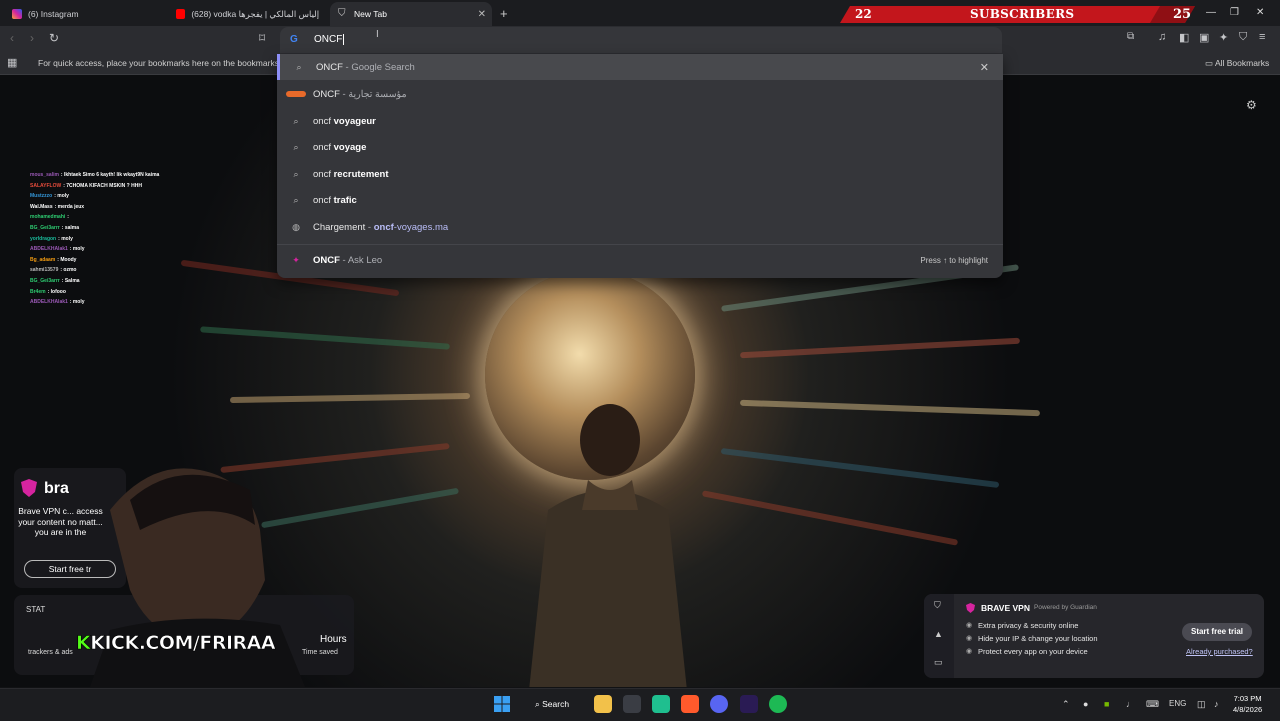 This screenshot has height=721, width=1280. Describe the element at coordinates (32, 38) in the screenshot. I see `forward-icon: ›` at that location.